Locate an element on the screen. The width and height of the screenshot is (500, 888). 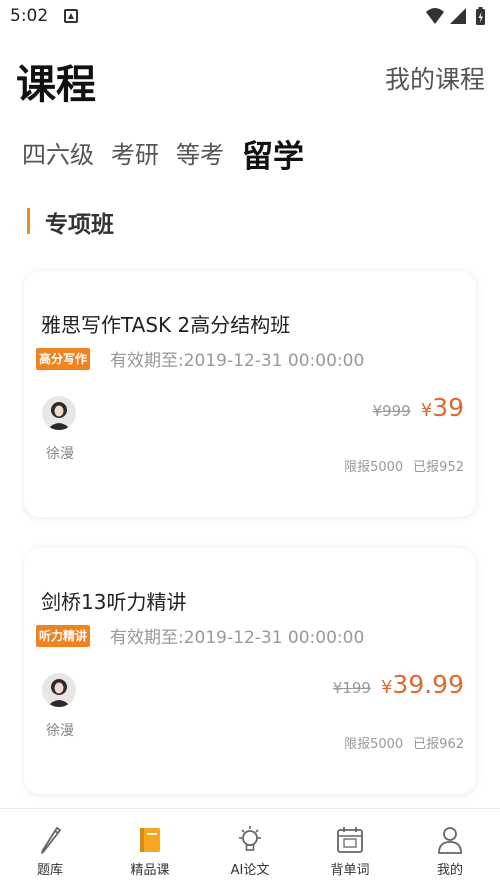
course-title: 雅思写作TASK 2高分结构班 is located at coordinates (166, 325).